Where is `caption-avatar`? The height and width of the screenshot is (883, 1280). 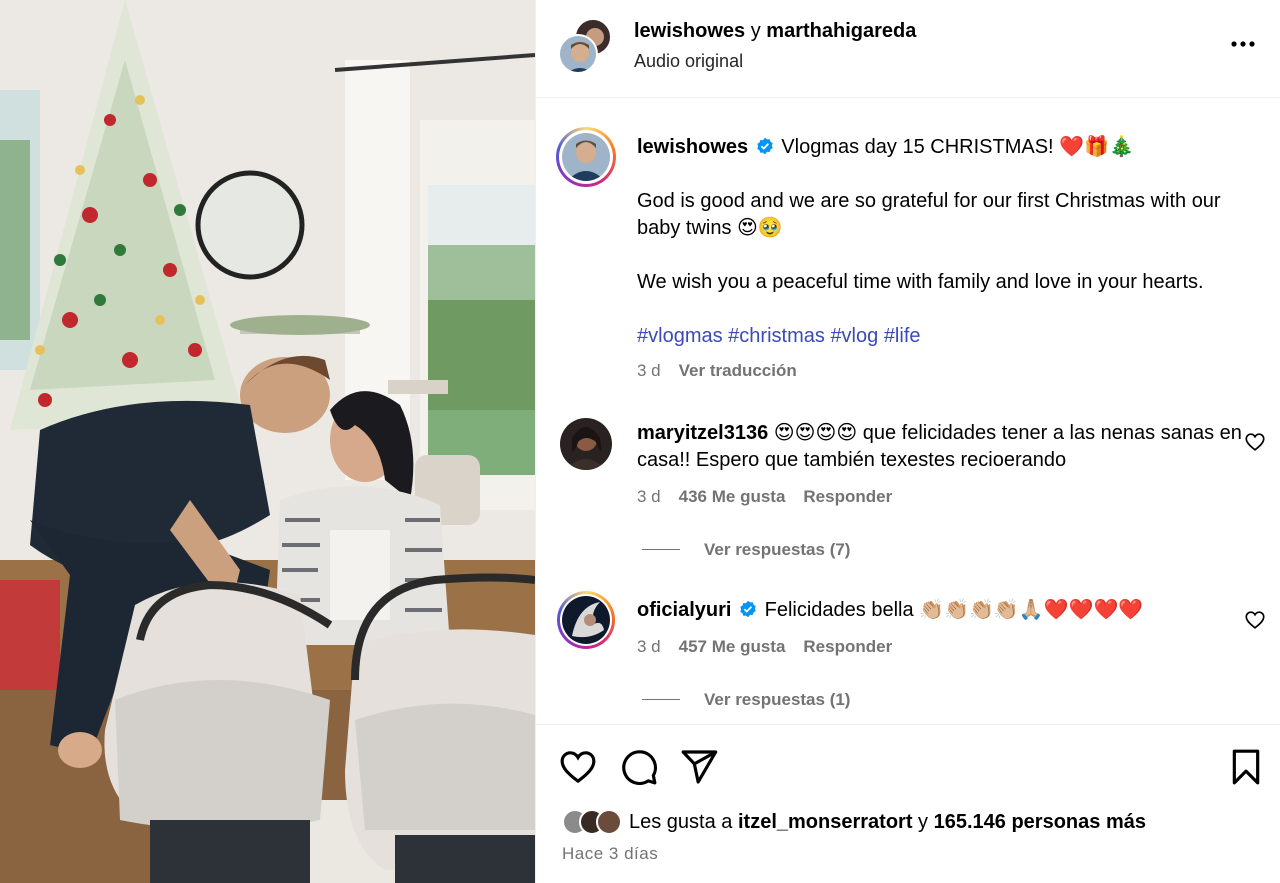 caption-avatar is located at coordinates (586, 157).